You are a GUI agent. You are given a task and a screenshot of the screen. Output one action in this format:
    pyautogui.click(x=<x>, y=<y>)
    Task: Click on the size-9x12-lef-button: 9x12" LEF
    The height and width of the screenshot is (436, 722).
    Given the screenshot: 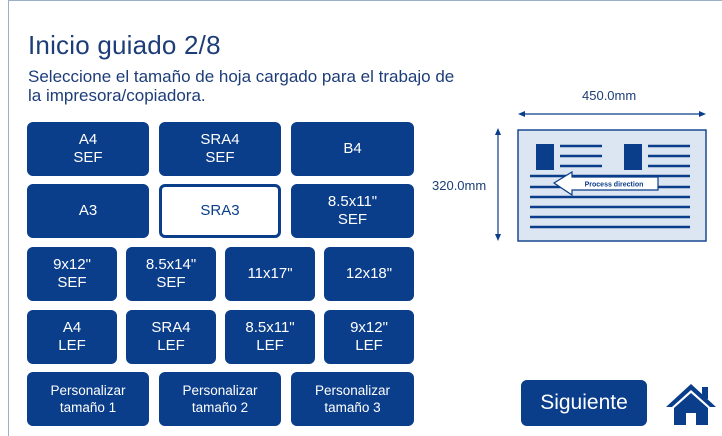 What is the action you would take?
    pyautogui.click(x=369, y=337)
    